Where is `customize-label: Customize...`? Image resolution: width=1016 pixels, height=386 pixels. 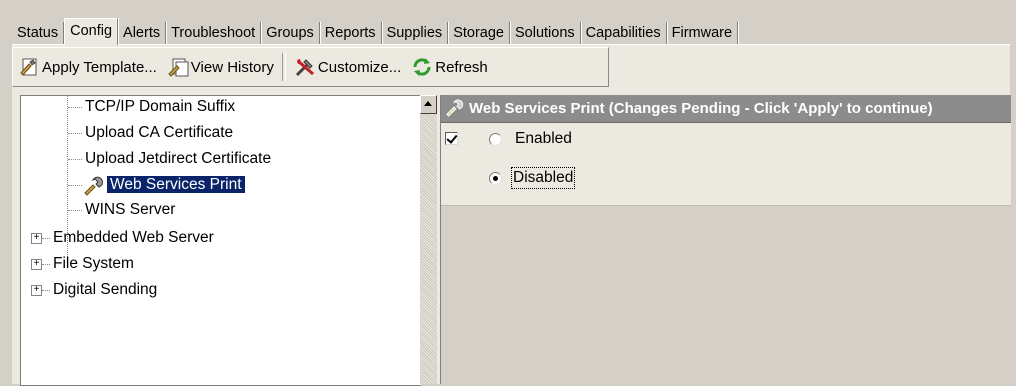 customize-label: Customize... is located at coordinates (359, 67).